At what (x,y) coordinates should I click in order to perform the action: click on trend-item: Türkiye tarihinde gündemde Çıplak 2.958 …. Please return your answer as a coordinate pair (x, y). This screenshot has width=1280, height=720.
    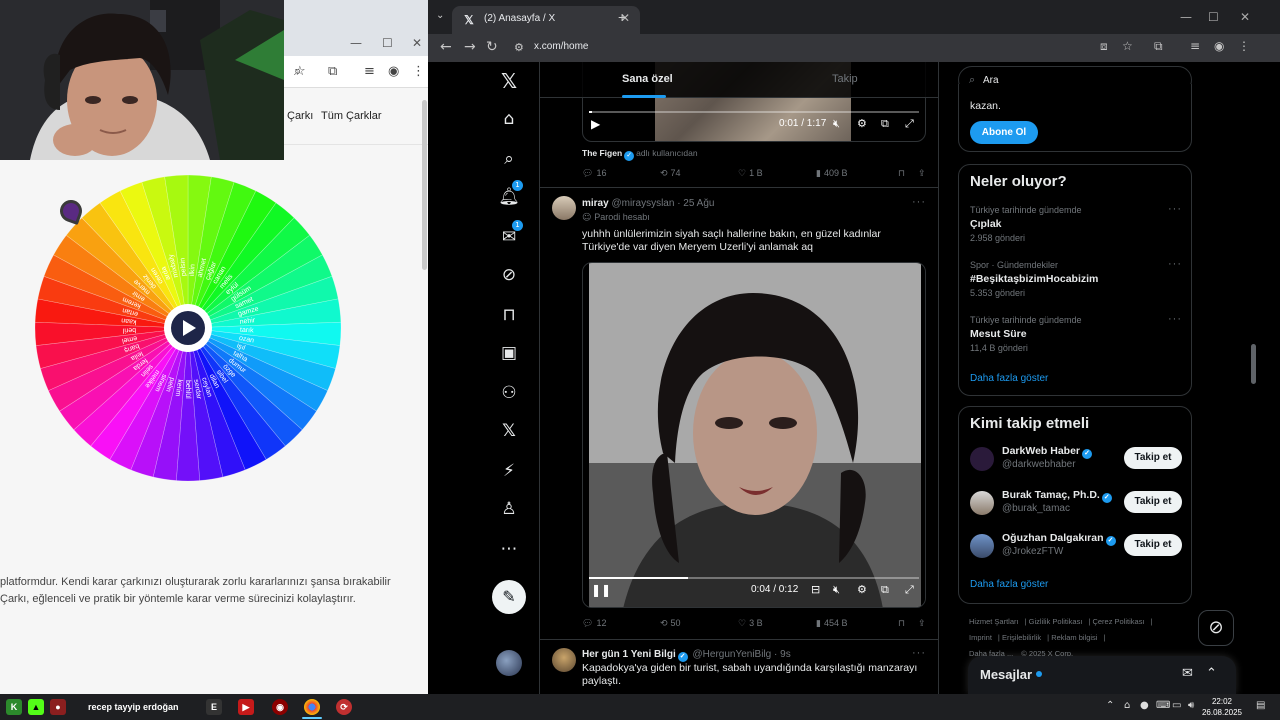
    Looking at the image, I should click on (1076, 223).